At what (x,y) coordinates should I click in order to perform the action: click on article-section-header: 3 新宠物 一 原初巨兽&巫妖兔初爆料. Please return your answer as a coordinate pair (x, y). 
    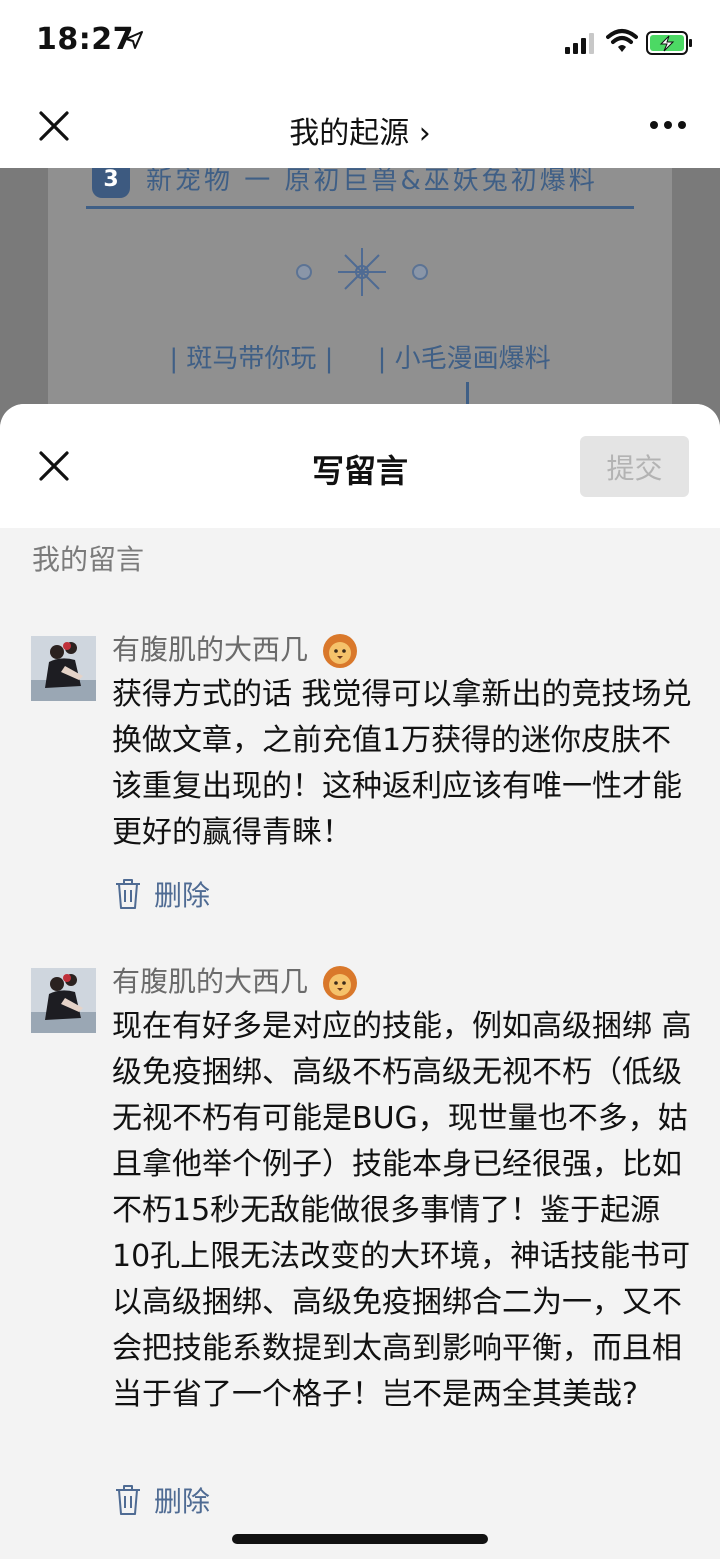
    Looking at the image, I should click on (360, 188).